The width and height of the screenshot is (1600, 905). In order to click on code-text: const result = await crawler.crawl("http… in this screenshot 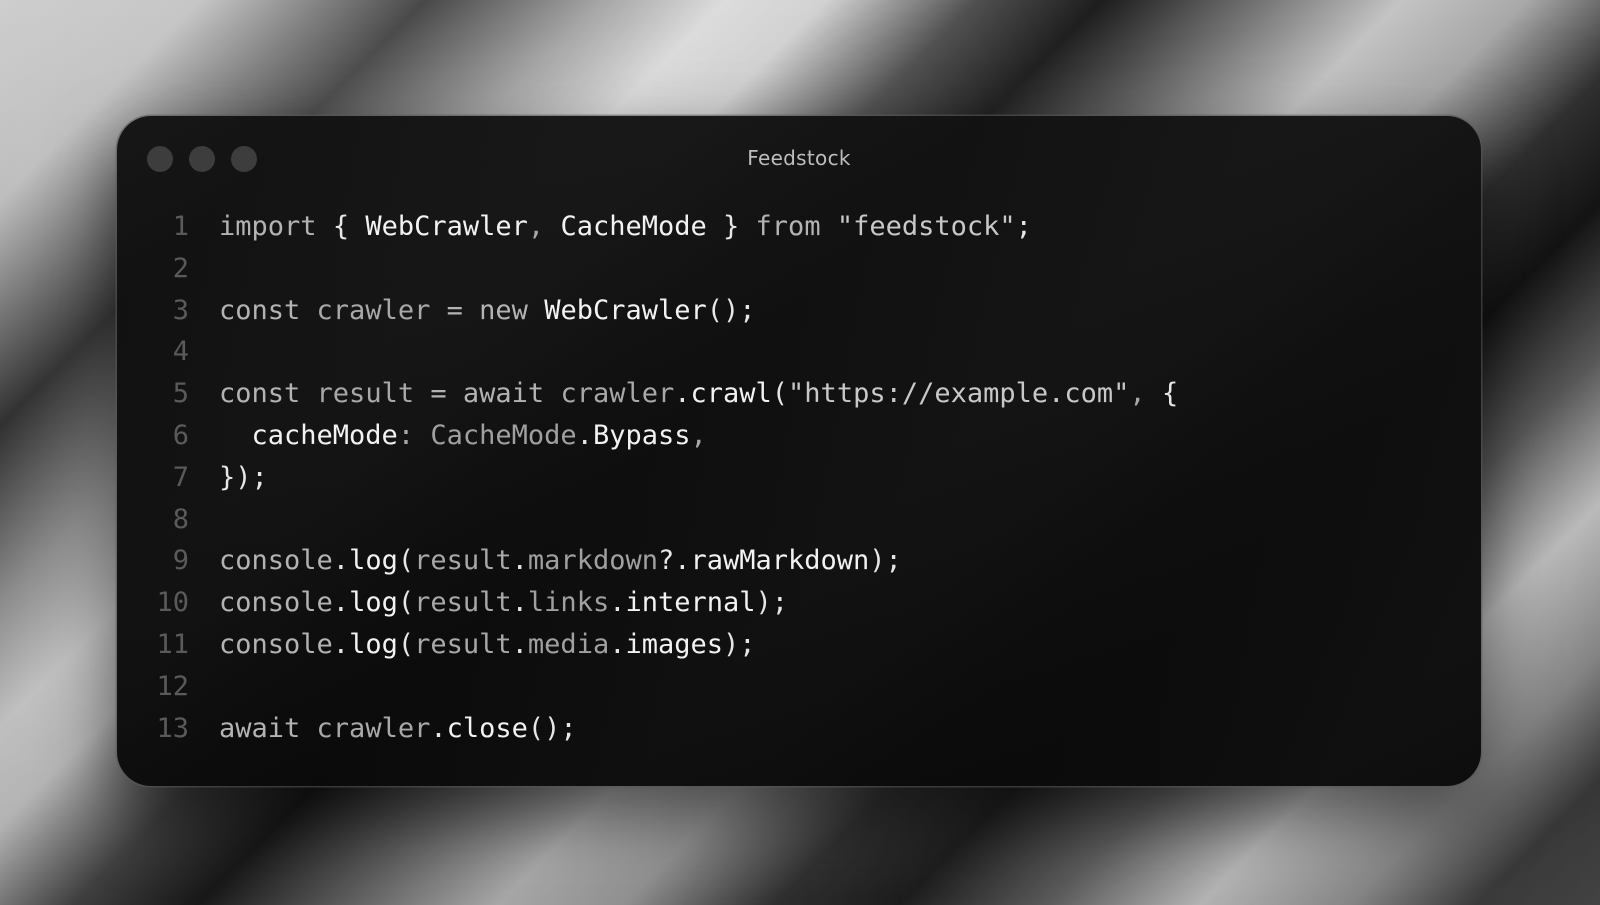, I will do `click(698, 394)`.